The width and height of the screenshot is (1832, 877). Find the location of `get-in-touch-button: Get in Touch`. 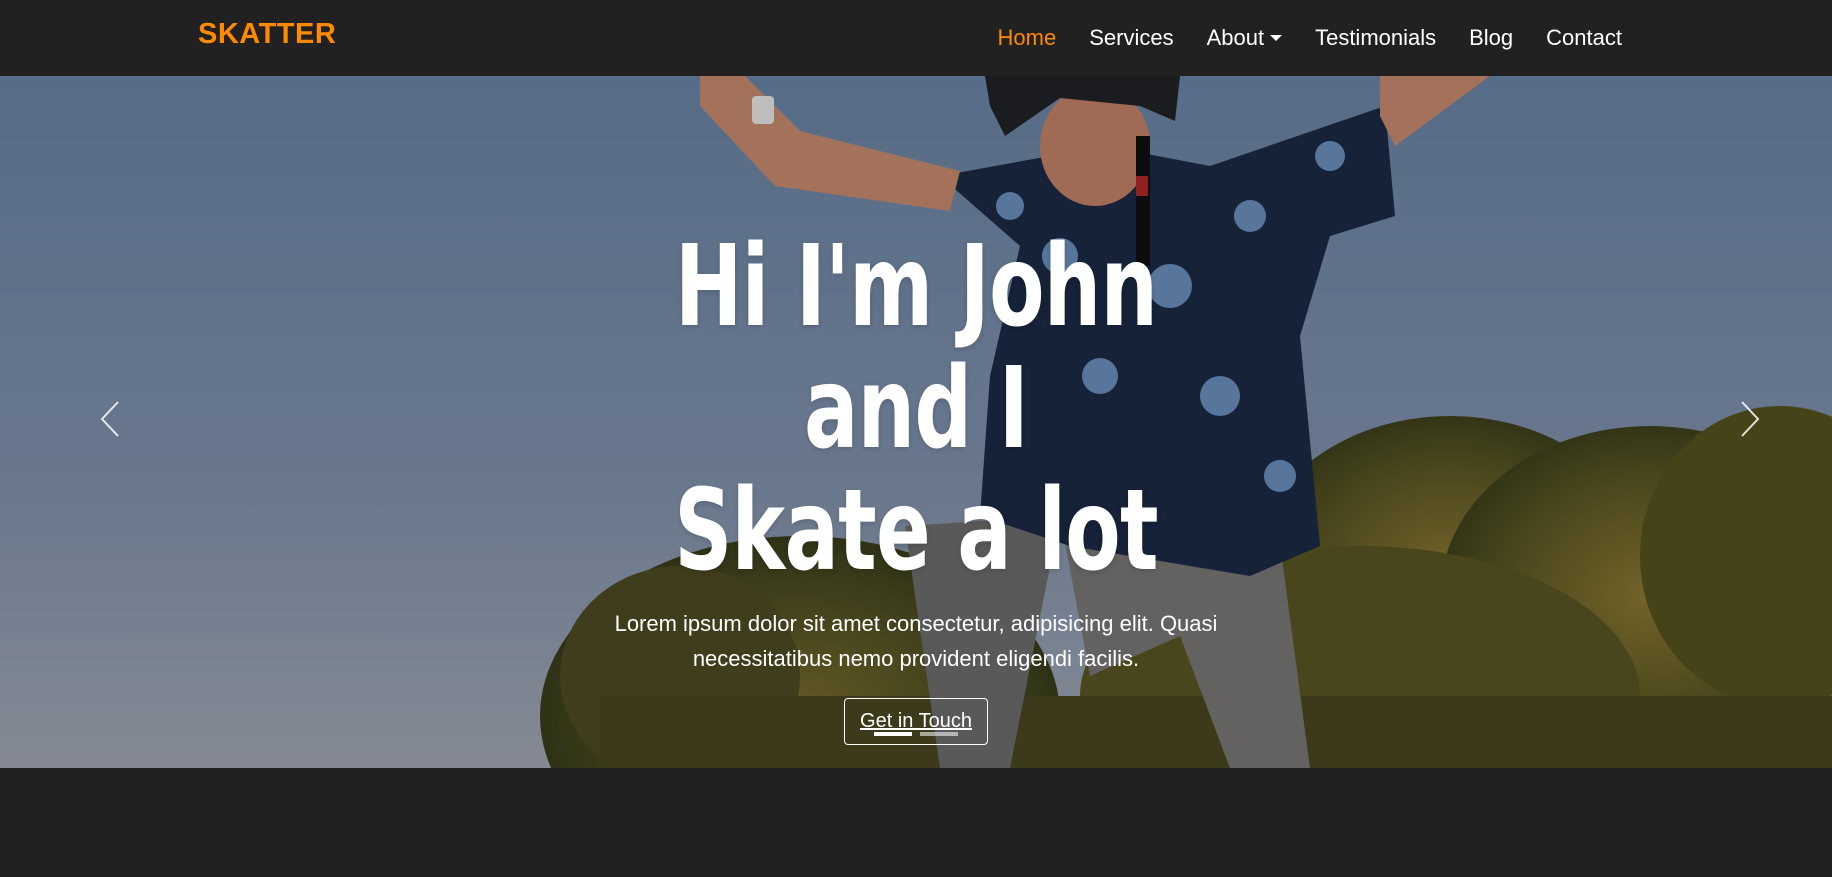

get-in-touch-button: Get in Touch is located at coordinates (916, 721).